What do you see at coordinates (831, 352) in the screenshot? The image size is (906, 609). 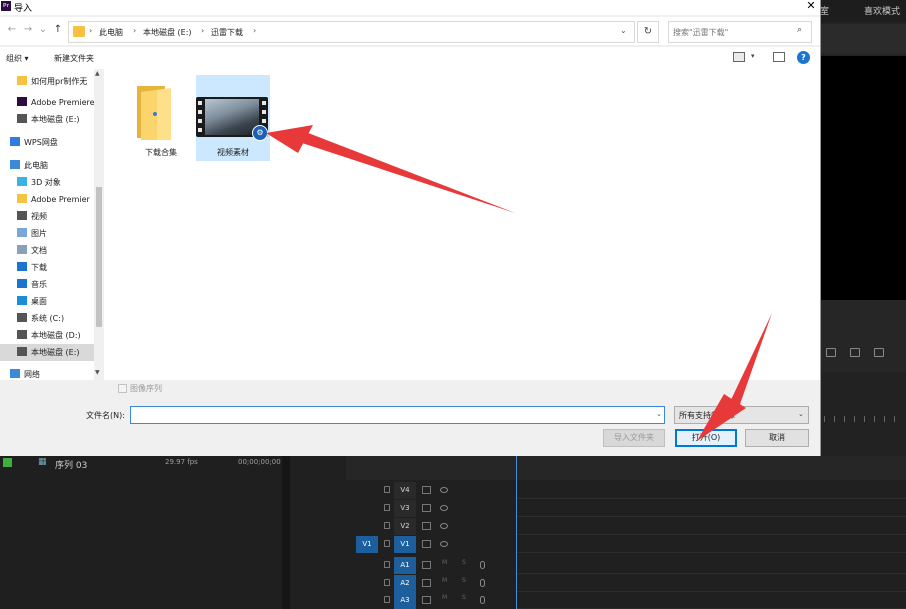 I see `insert-icon` at bounding box center [831, 352].